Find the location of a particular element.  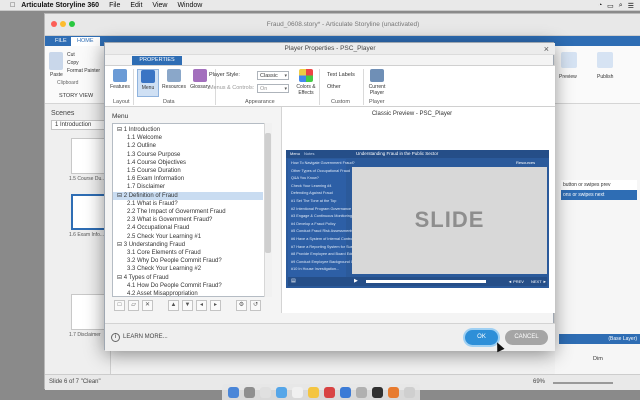

menu-tree-item: 1.3 Course Purpose is located at coordinates (188, 155).